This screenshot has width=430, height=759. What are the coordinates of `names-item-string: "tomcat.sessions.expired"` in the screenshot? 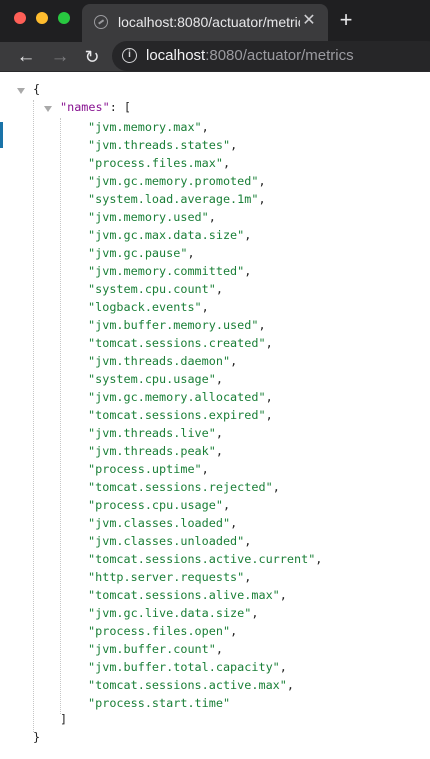 It's located at (177, 415).